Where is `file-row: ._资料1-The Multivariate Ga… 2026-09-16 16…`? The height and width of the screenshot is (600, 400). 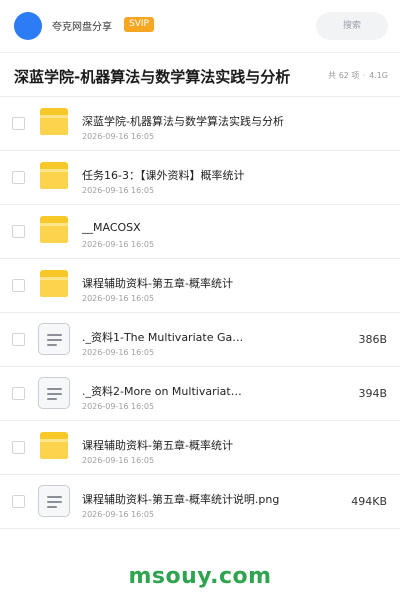
file-row: ._资料1-The Multivariate Ga… 2026-09-16 16… is located at coordinates (200, 340).